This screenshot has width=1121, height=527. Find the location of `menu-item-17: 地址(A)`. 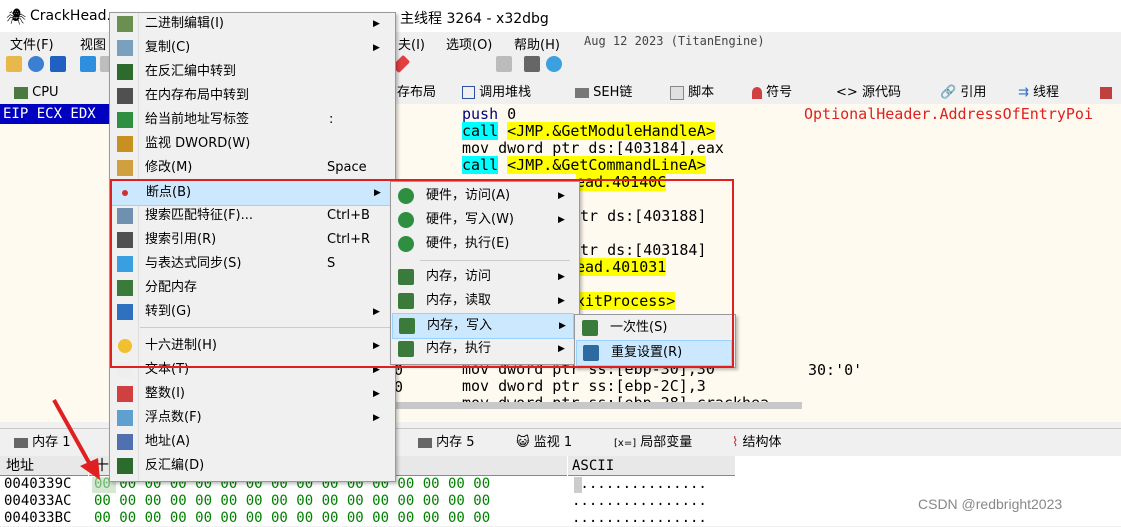

menu-item-17: 地址(A) is located at coordinates (250, 442).